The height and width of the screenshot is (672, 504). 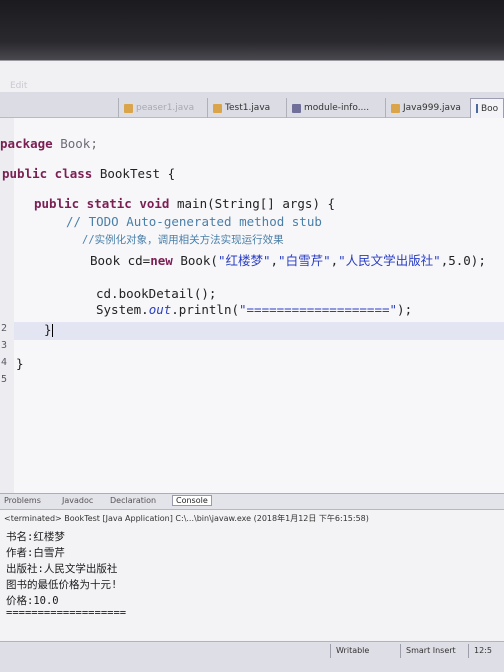 What do you see at coordinates (304, 260) in the screenshot?
I see `string-literal: "白雪芹"` at bounding box center [304, 260].